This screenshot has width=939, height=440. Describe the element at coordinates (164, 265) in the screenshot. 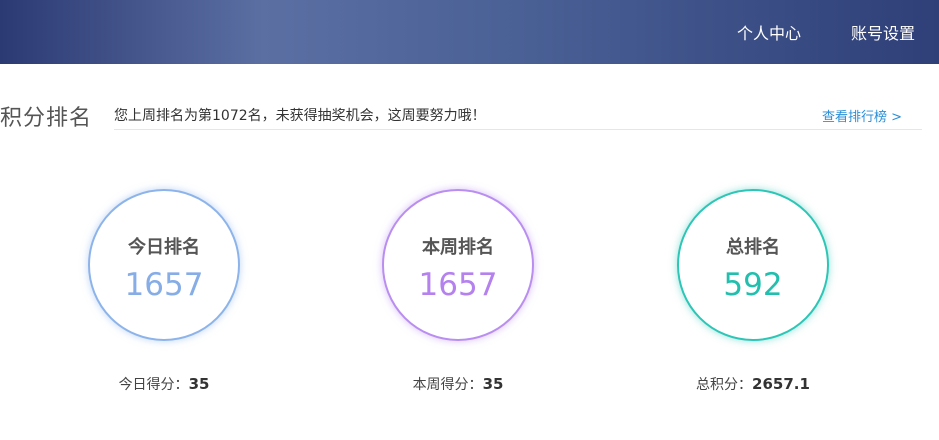

I see `today-rank-circle: 今日排名 1657` at that location.